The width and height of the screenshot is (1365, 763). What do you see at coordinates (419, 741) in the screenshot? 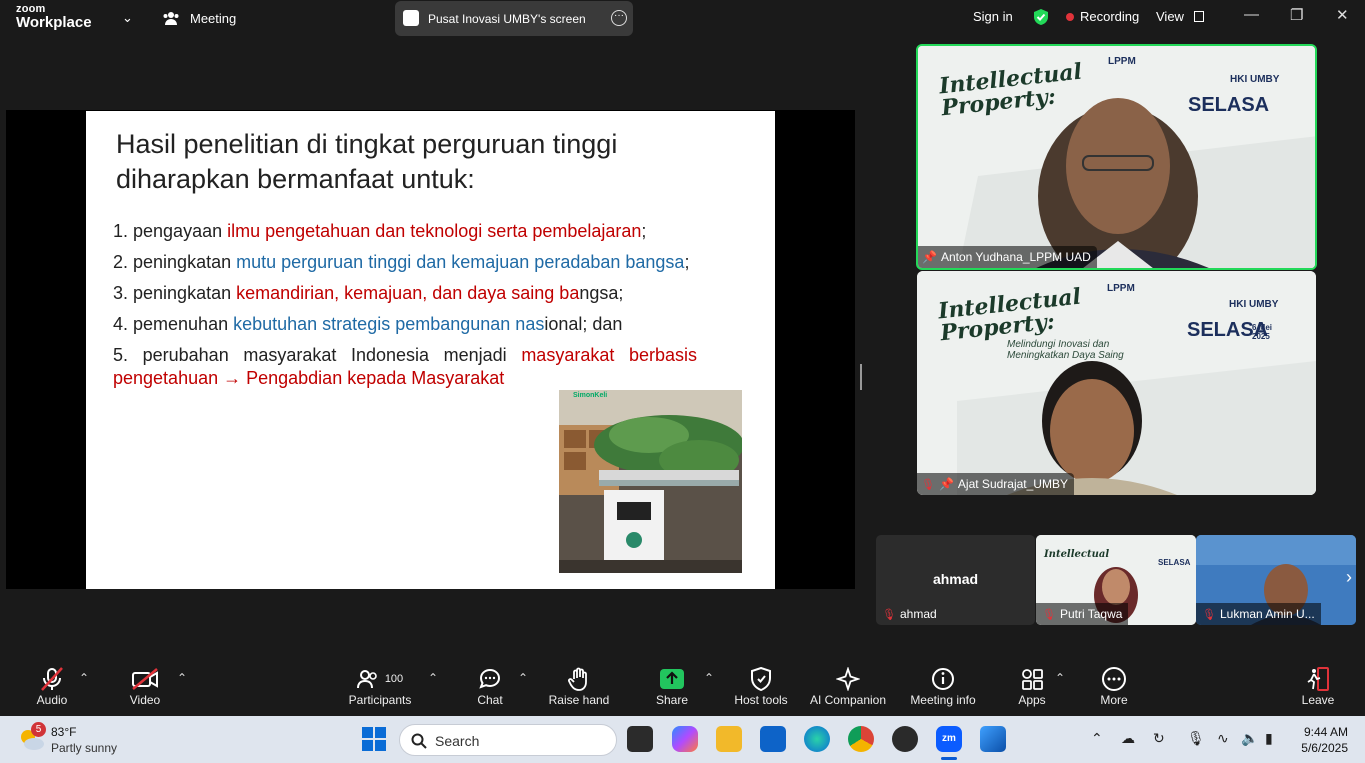
I see `search-icon` at bounding box center [419, 741].